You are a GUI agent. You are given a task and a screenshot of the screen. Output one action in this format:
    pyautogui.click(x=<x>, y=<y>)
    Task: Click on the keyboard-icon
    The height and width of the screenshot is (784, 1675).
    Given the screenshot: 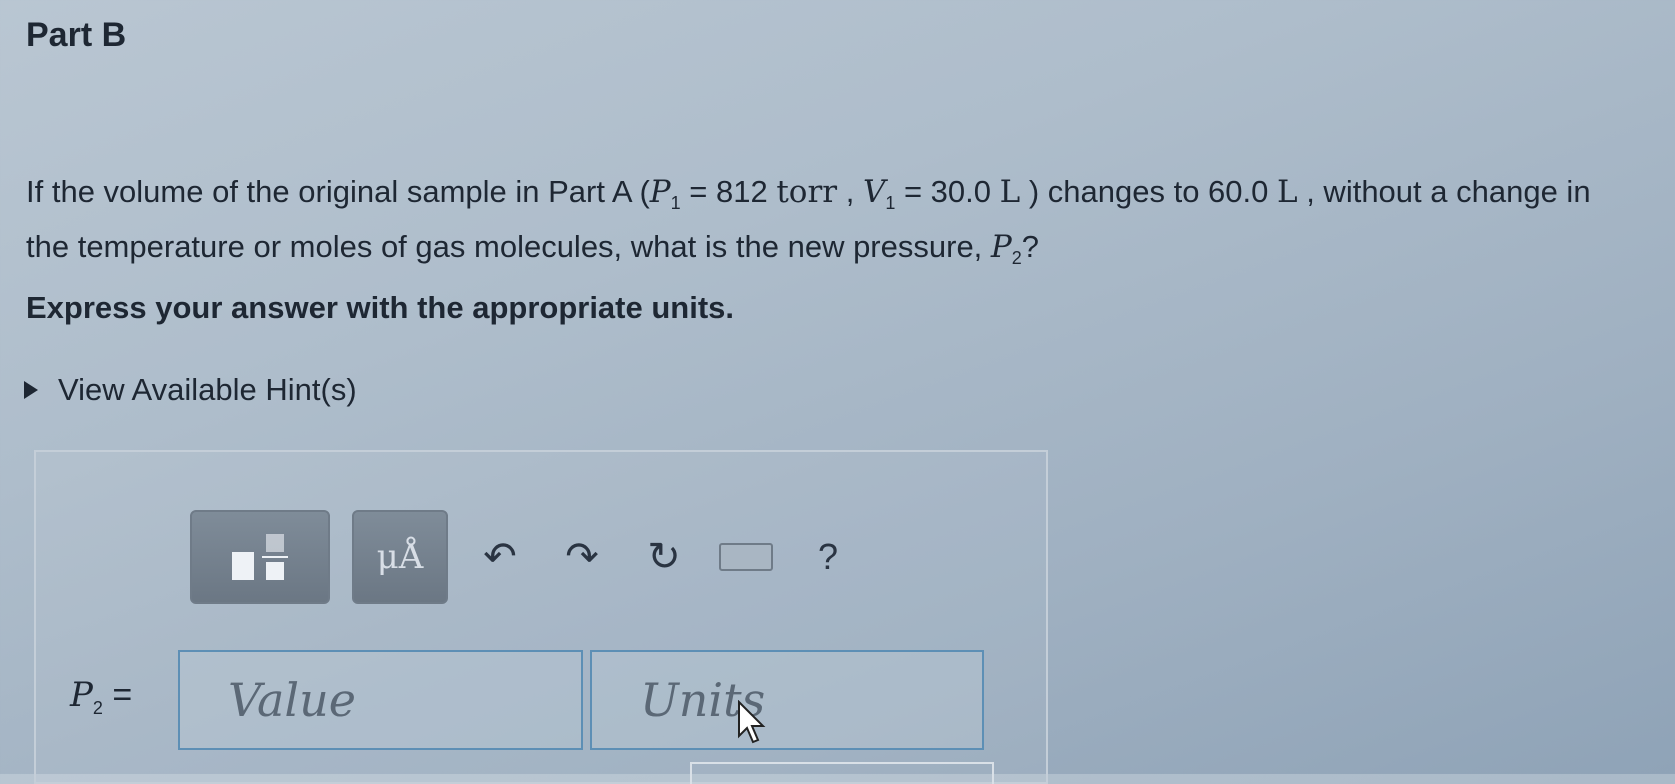 What is the action you would take?
    pyautogui.click(x=746, y=557)
    